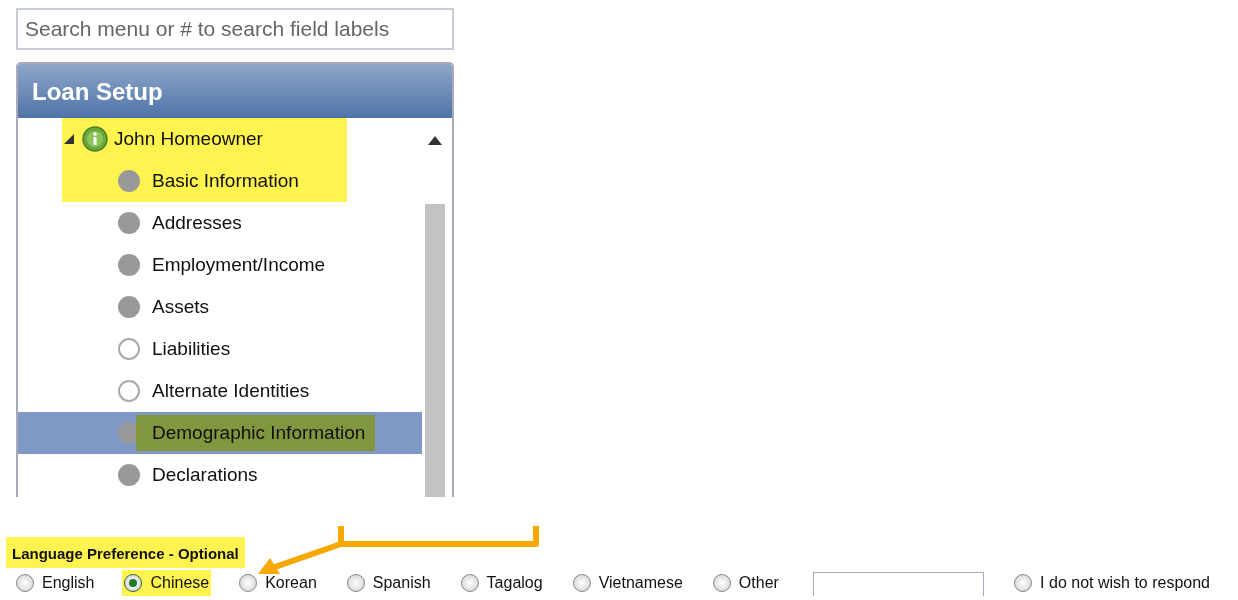  What do you see at coordinates (1112, 582) in the screenshot?
I see `language-option: I do not wish to respond` at bounding box center [1112, 582].